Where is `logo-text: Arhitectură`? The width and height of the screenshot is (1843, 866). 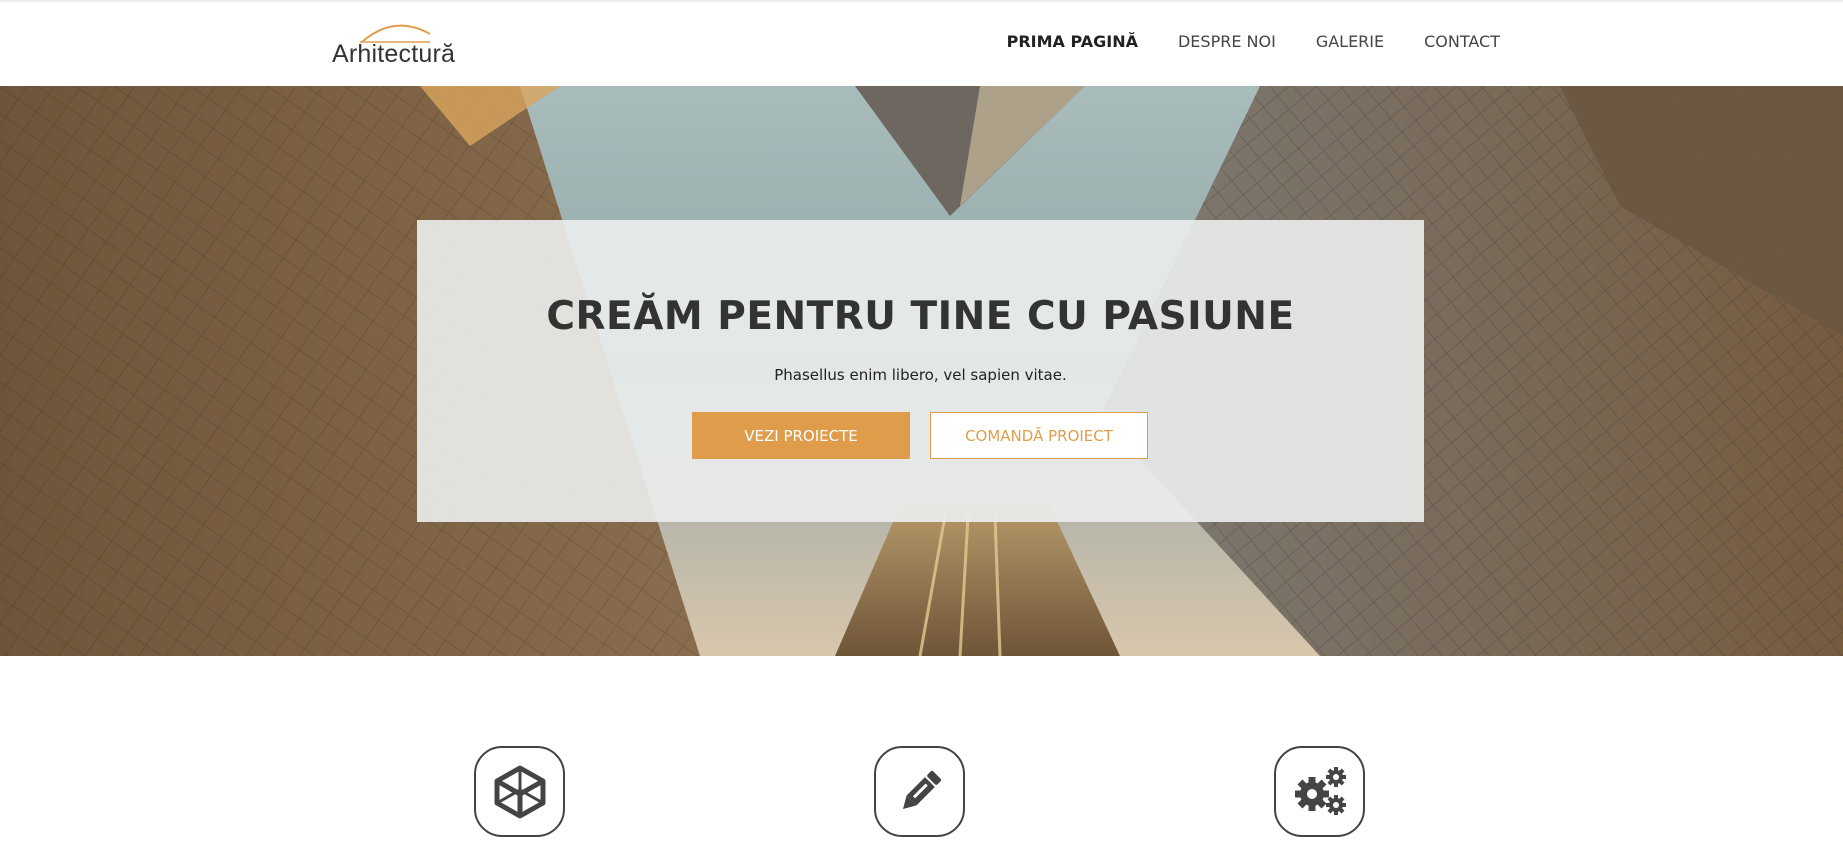 logo-text: Arhitectură is located at coordinates (394, 54).